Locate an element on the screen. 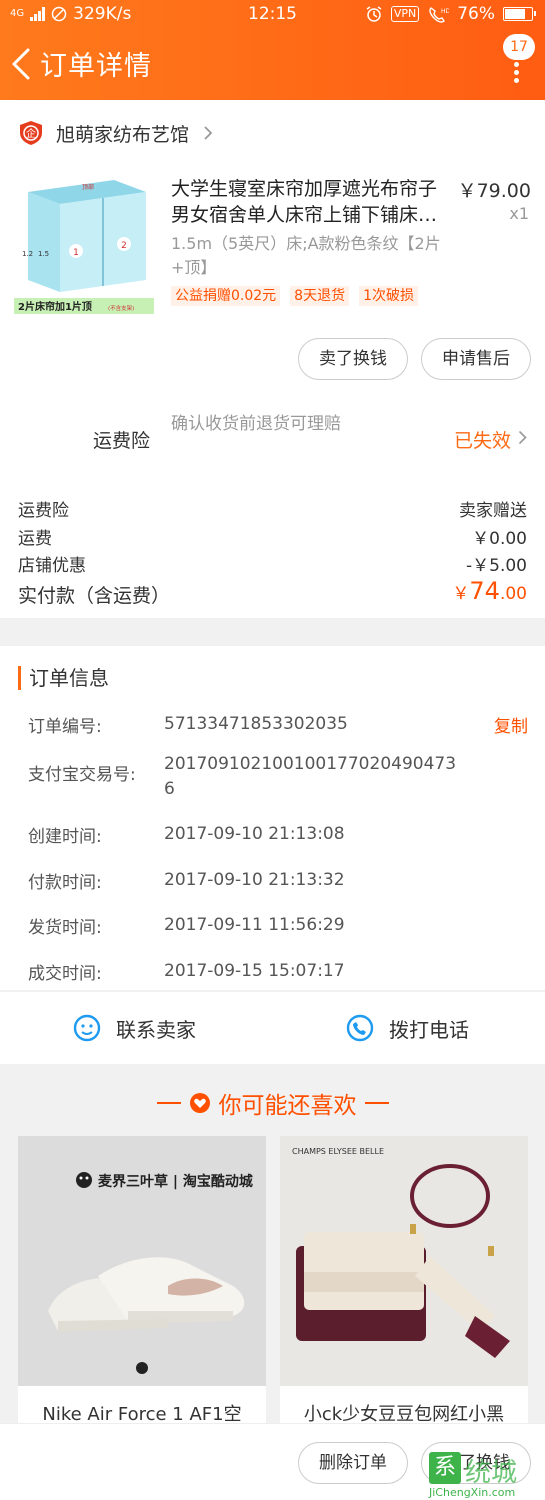 The width and height of the screenshot is (545, 1500). sneaker-product-image: 麦界三叶草 | 淘宝酷动城 is located at coordinates (142, 1261).